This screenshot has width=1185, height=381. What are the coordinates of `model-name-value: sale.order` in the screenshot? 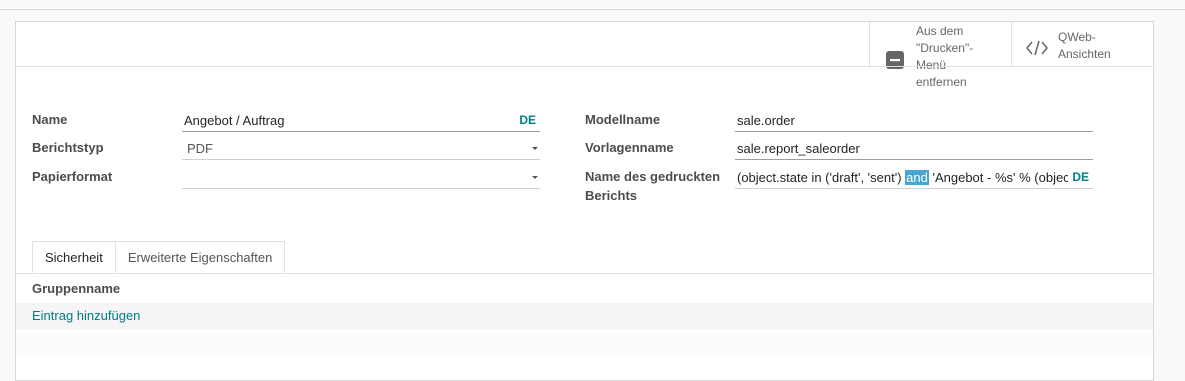 It's located at (766, 120).